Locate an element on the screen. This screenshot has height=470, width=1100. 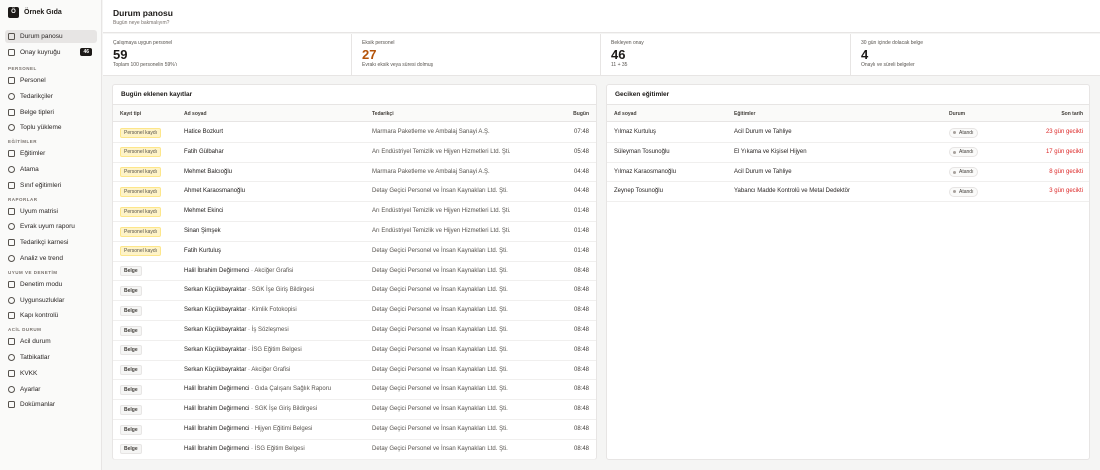
sidebar-item-tedarikciler: Tedarikçiler is located at coordinates (51, 96).